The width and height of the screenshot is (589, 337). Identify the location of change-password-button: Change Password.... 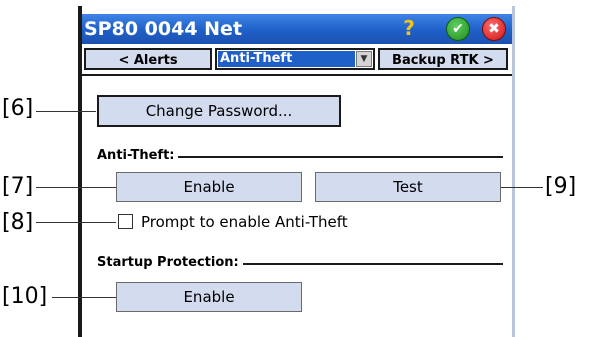
(219, 111).